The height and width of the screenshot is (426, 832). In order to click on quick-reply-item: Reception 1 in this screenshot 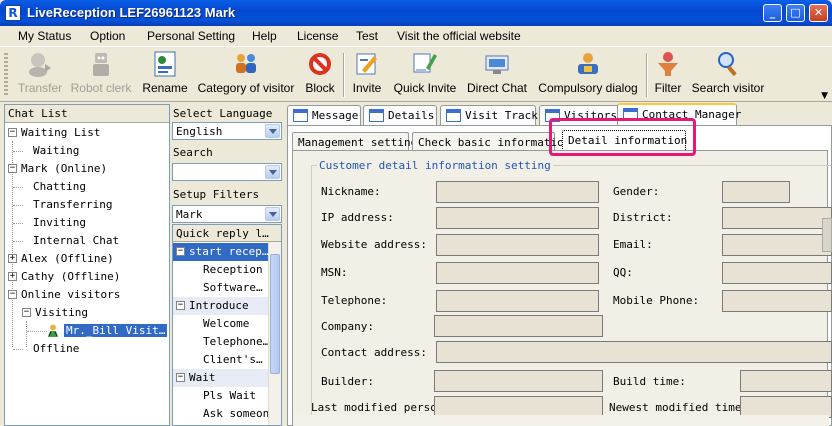, I will do `click(221, 270)`.